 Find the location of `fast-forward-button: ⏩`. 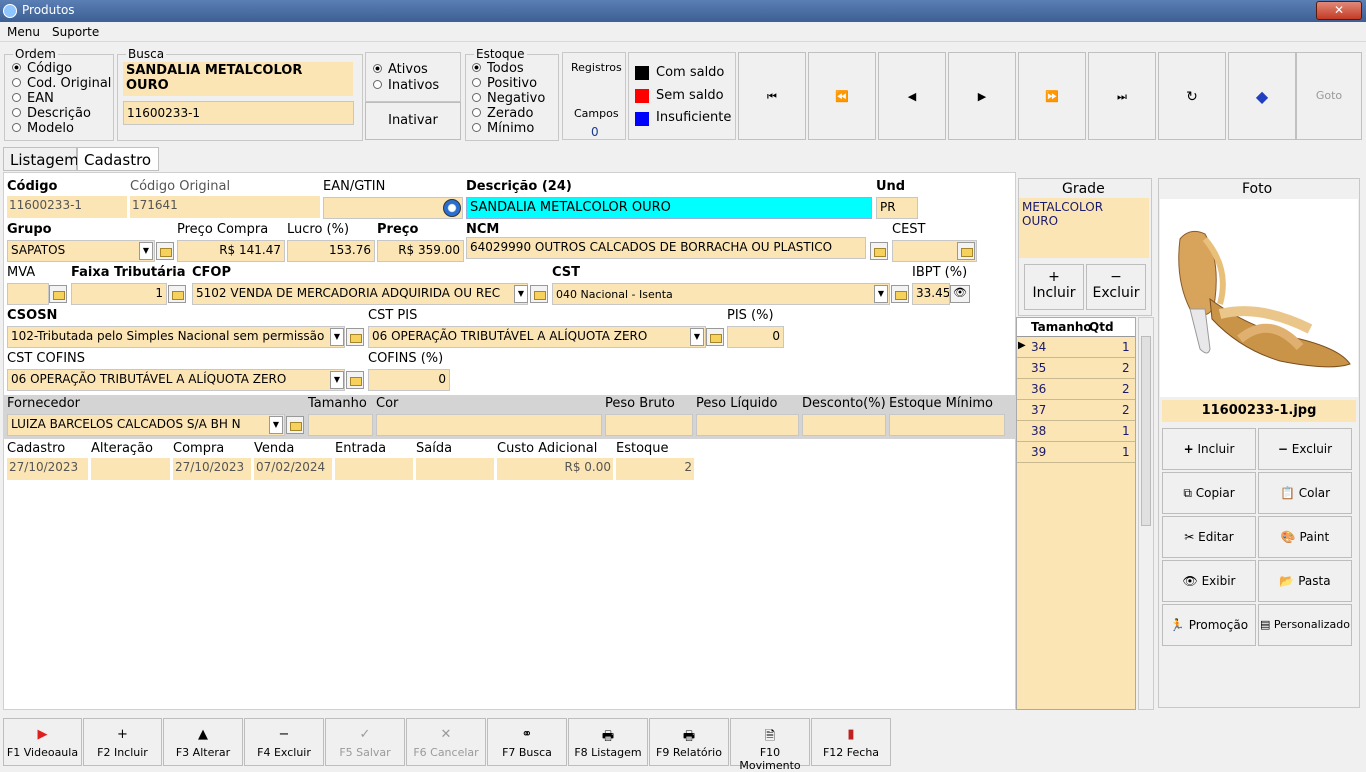

fast-forward-button: ⏩ is located at coordinates (1052, 96).